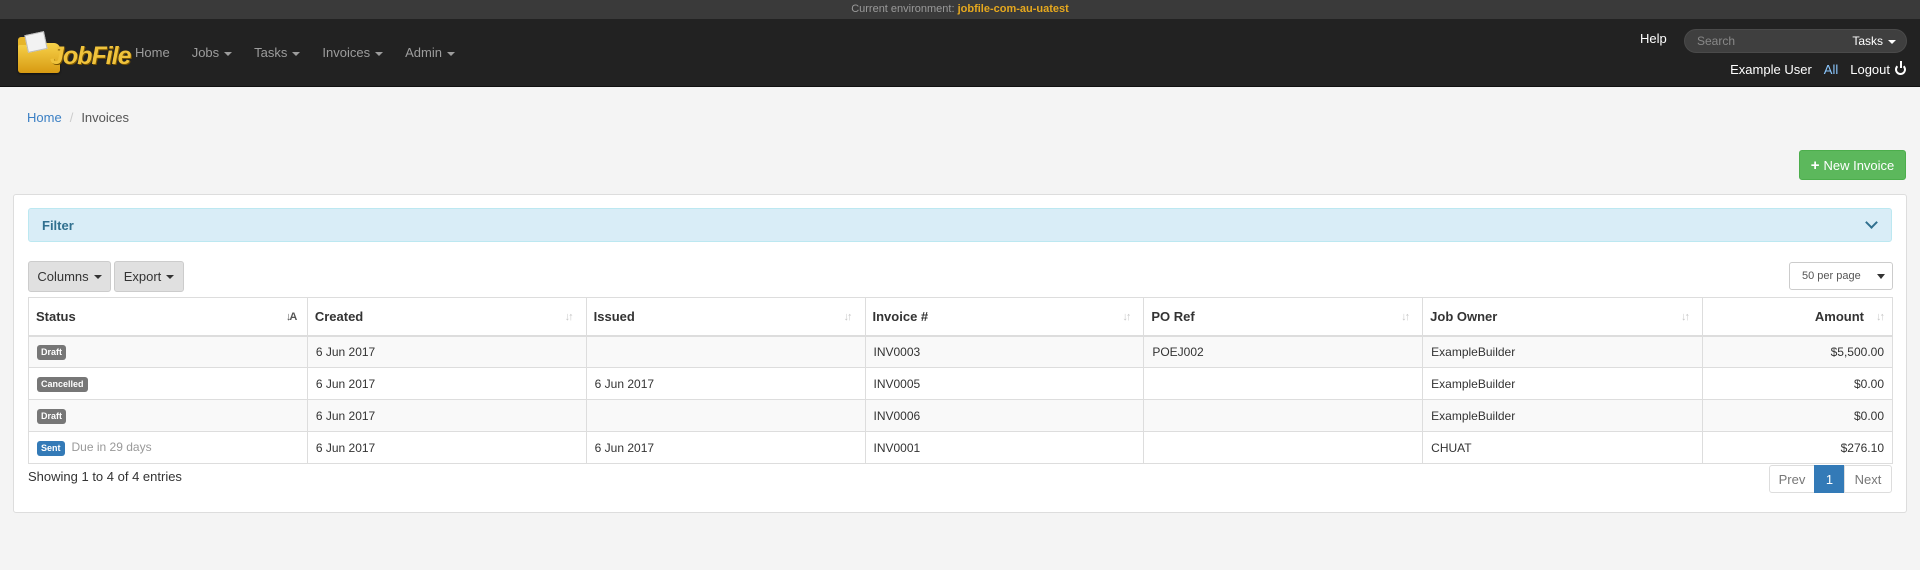 The width and height of the screenshot is (1920, 570). I want to click on search-box: Tasks, so click(1795, 41).